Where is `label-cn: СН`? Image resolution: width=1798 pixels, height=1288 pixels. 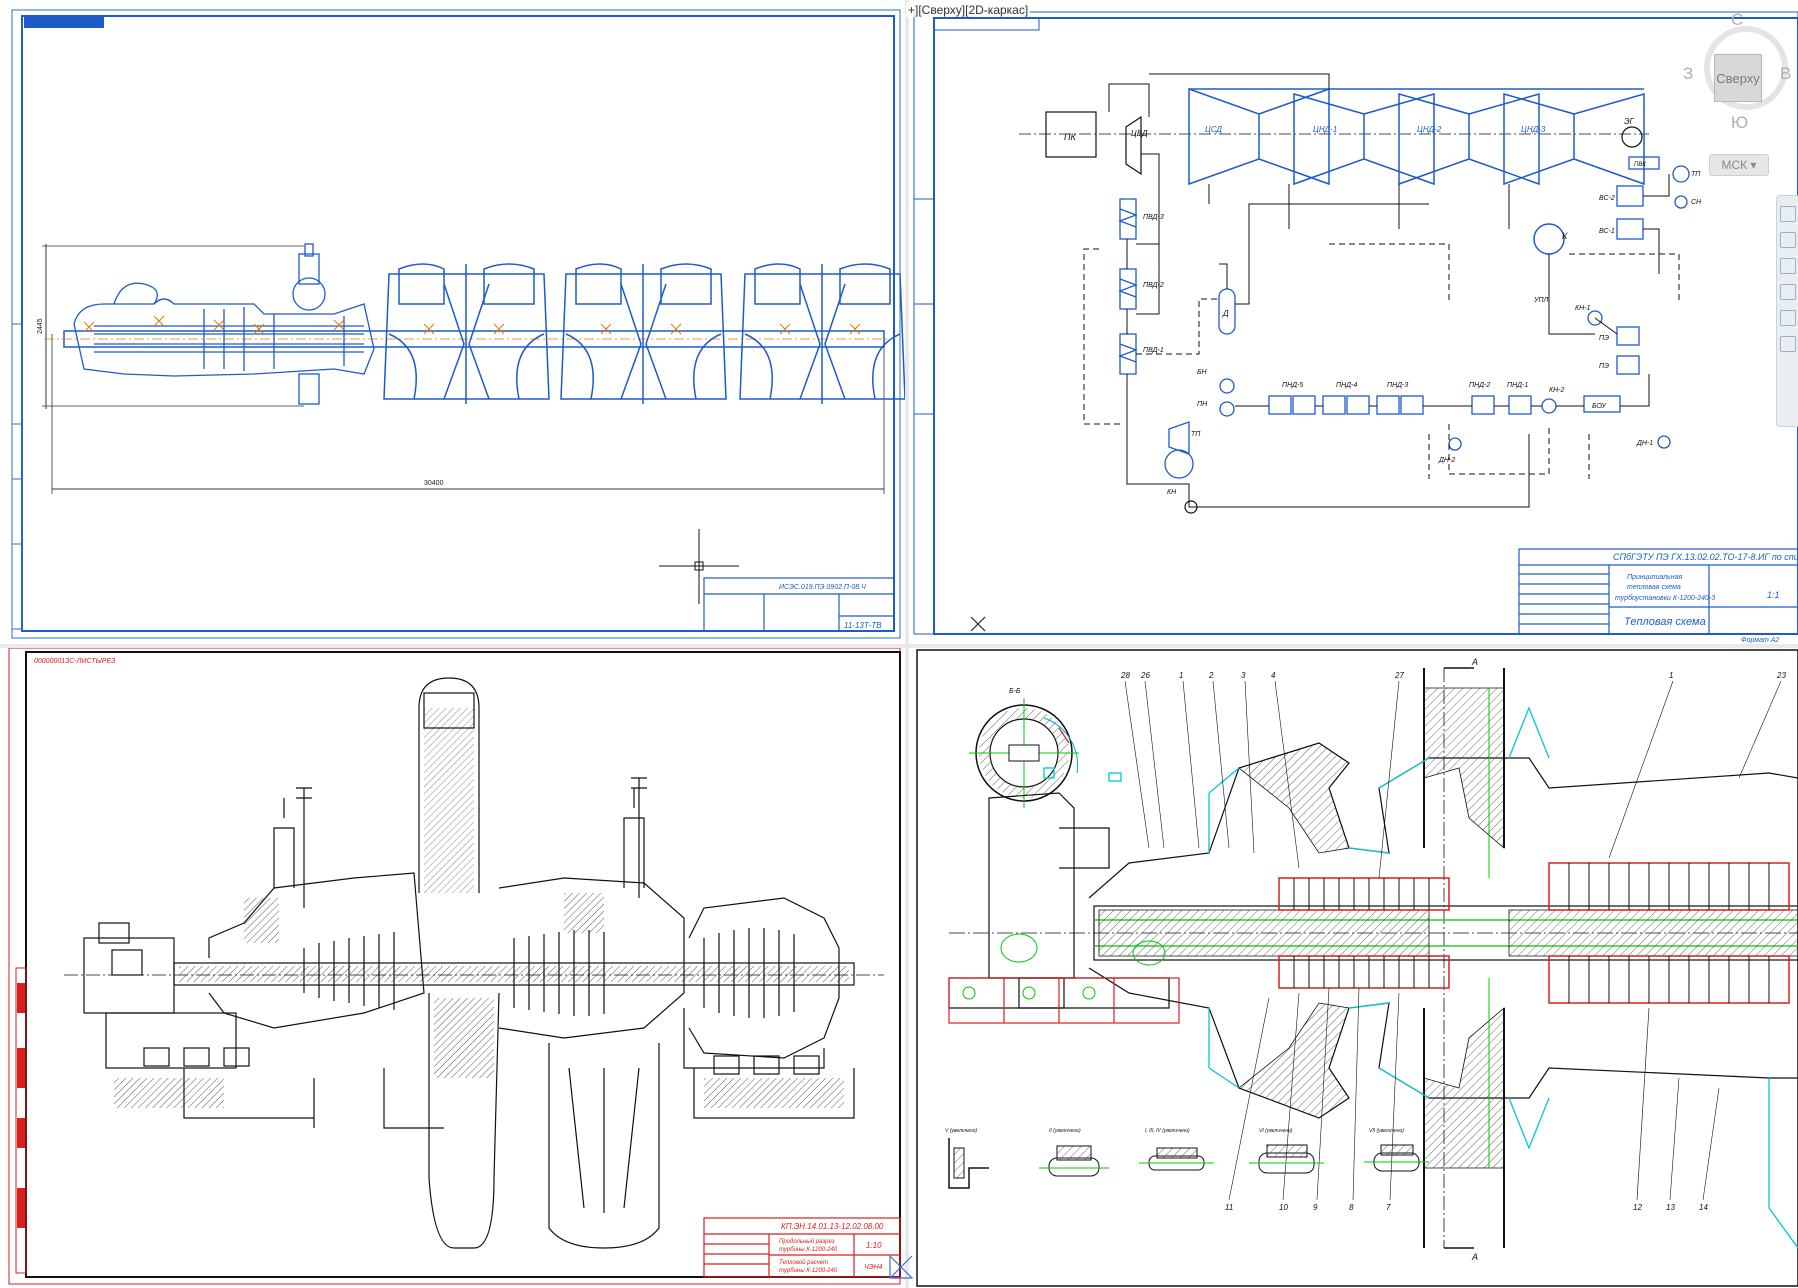 label-cn: СН is located at coordinates (1696, 202).